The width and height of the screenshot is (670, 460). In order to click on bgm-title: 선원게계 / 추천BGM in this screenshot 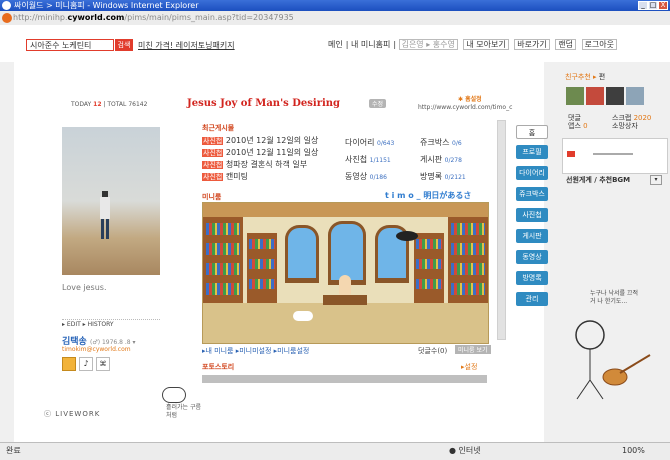, I will do `click(598, 180)`.